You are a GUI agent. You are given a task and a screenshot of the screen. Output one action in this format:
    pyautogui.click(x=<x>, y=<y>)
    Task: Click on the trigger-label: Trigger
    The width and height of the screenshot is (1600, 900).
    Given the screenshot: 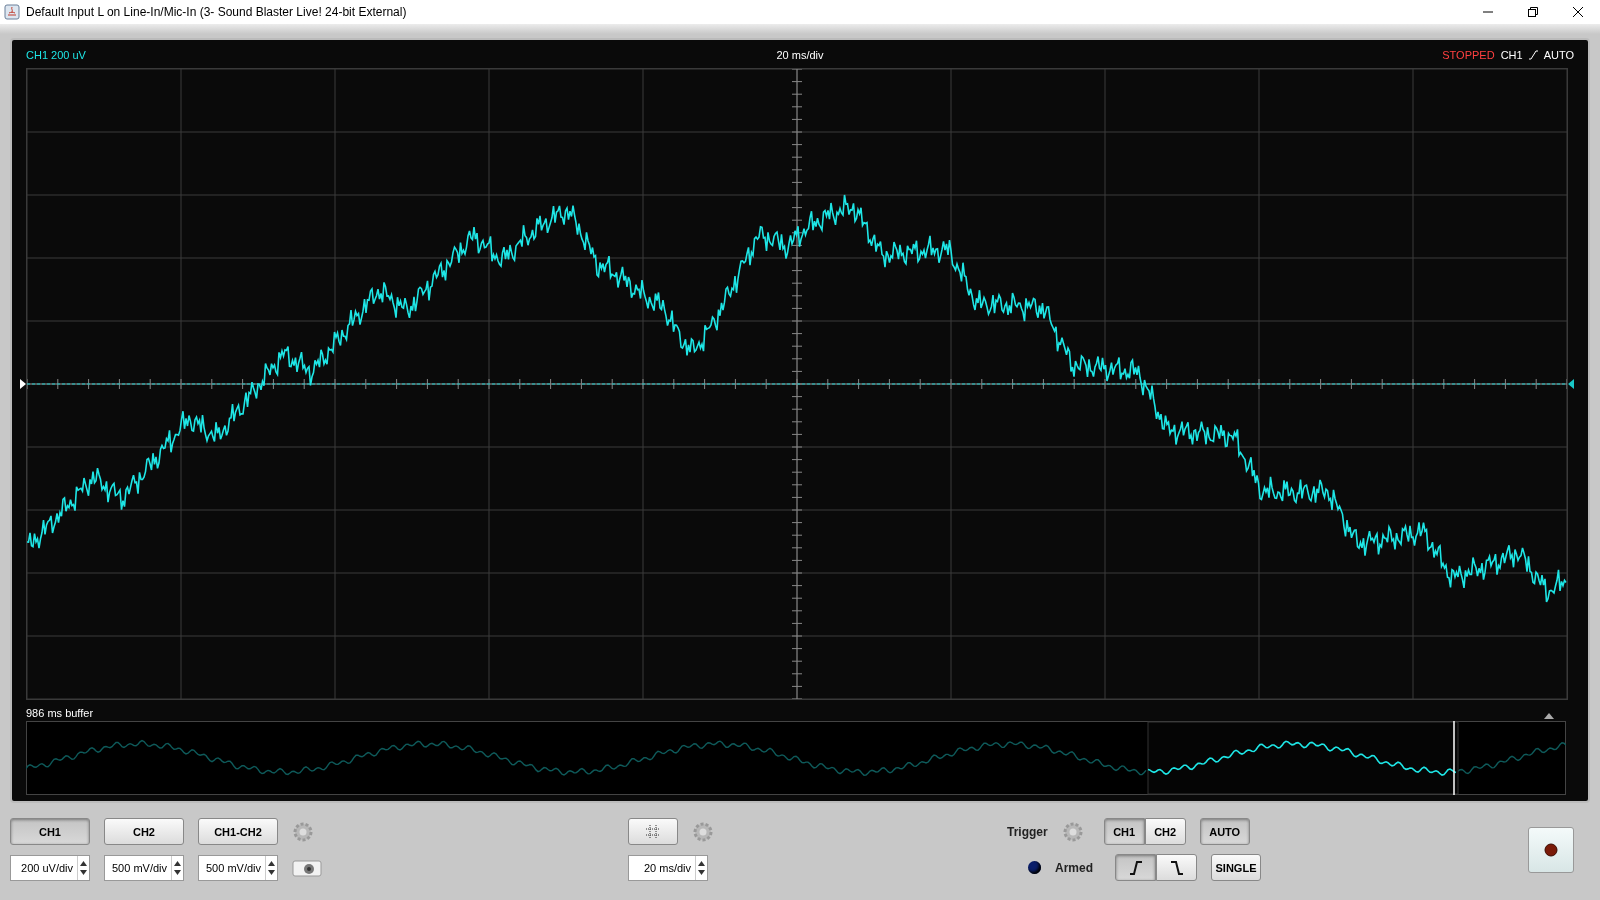 What is the action you would take?
    pyautogui.click(x=1027, y=831)
    